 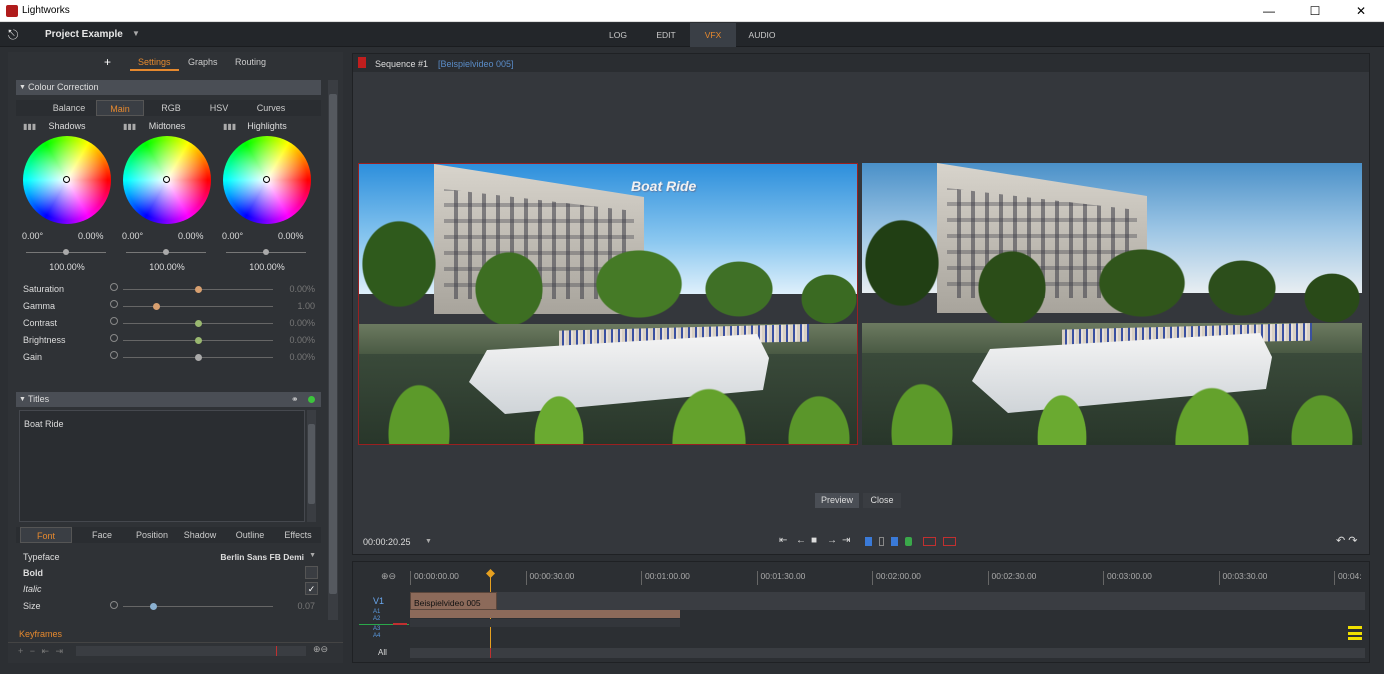 What do you see at coordinates (107, 62) in the screenshot?
I see `add-effect-button: +` at bounding box center [107, 62].